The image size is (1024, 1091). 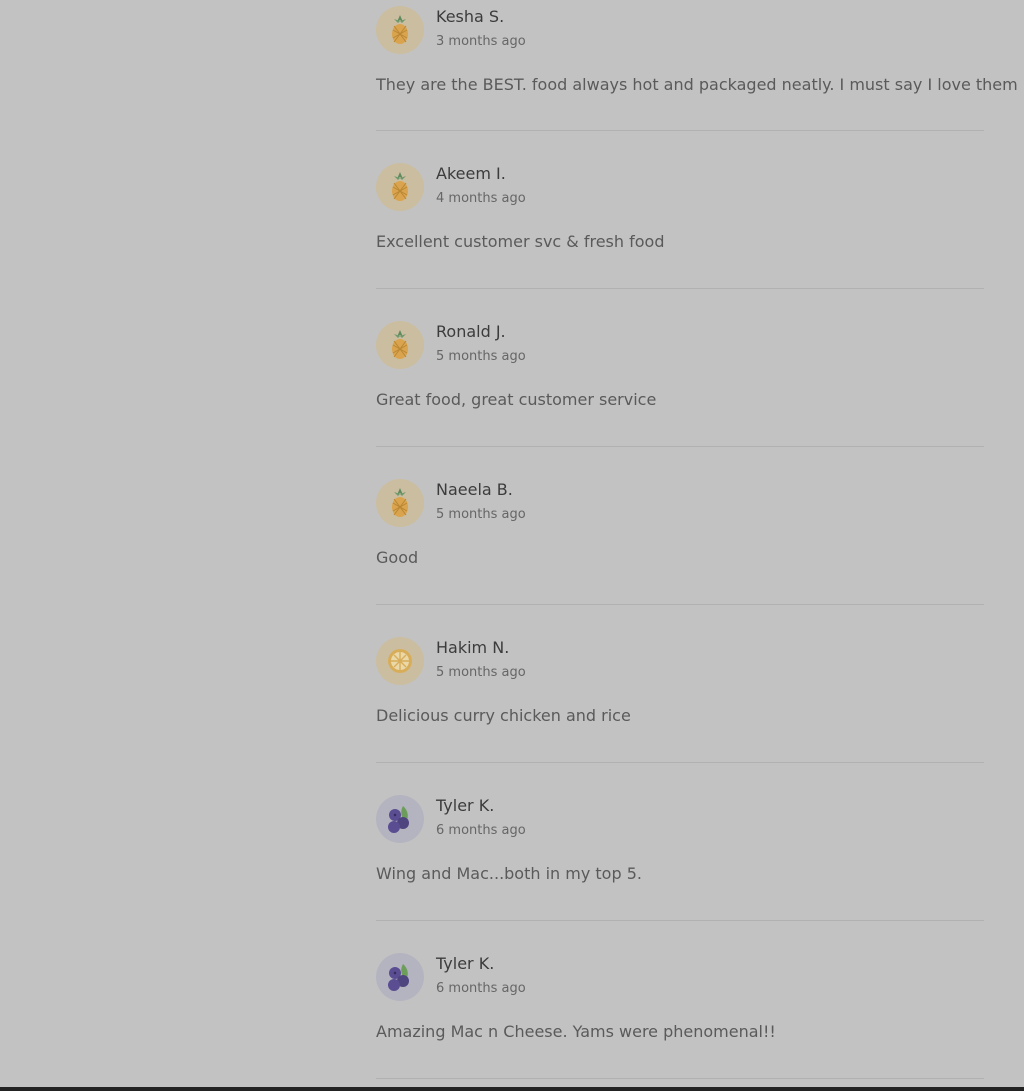 I want to click on review-text: Good, so click(x=397, y=557).